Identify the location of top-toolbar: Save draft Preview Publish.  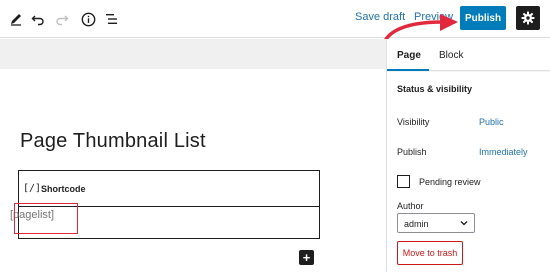
(275, 19).